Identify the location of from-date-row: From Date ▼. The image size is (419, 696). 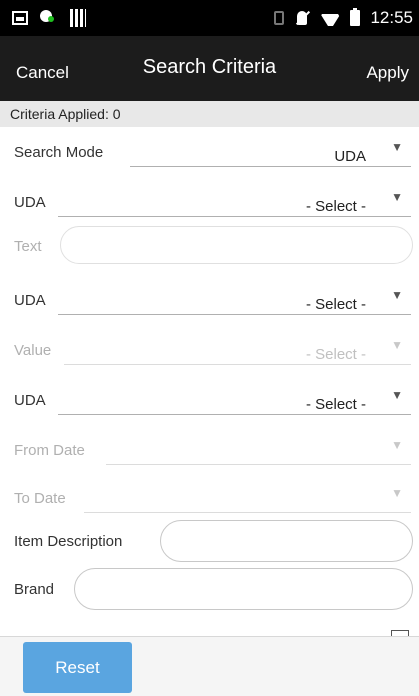
(209, 450).